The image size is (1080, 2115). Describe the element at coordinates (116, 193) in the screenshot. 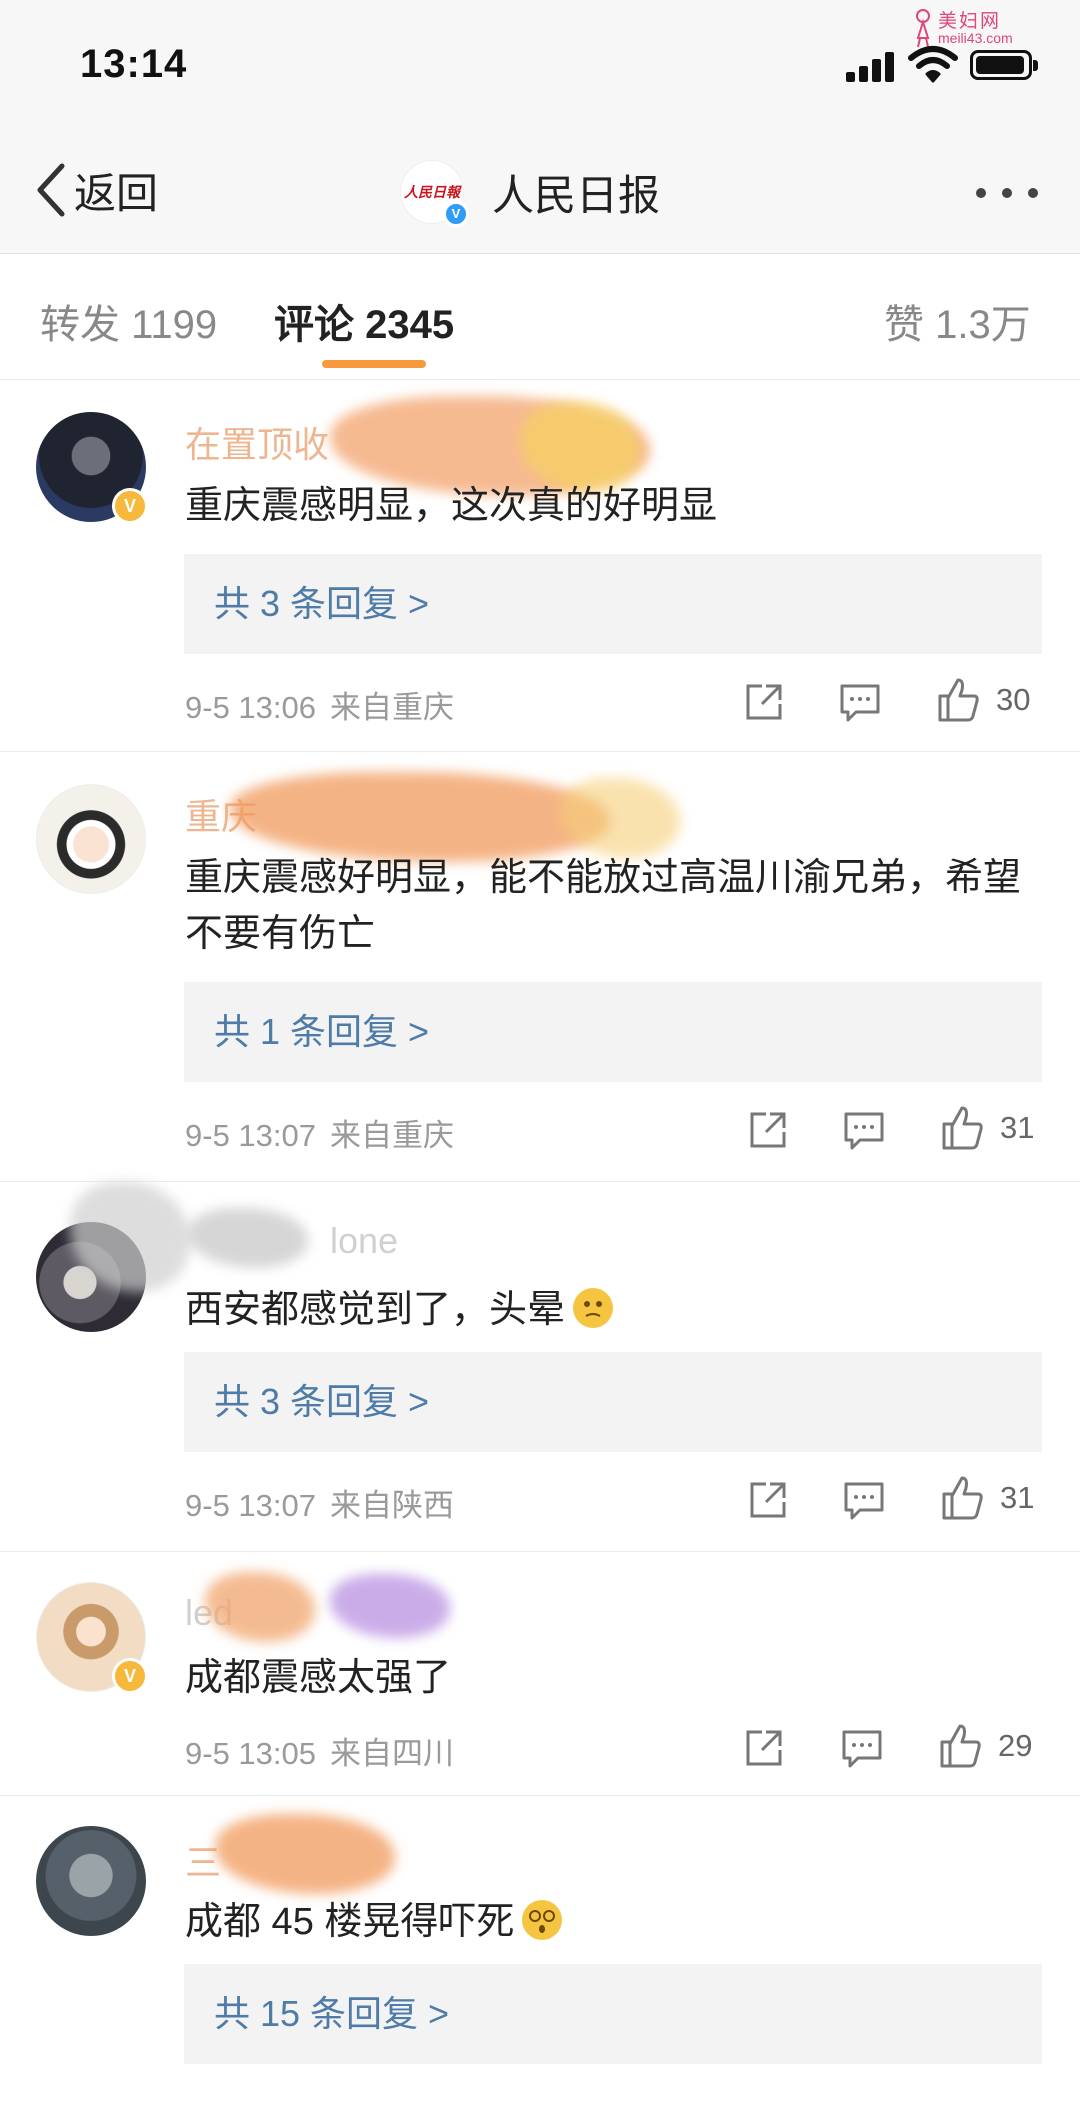

I see `back-label: 返回` at that location.